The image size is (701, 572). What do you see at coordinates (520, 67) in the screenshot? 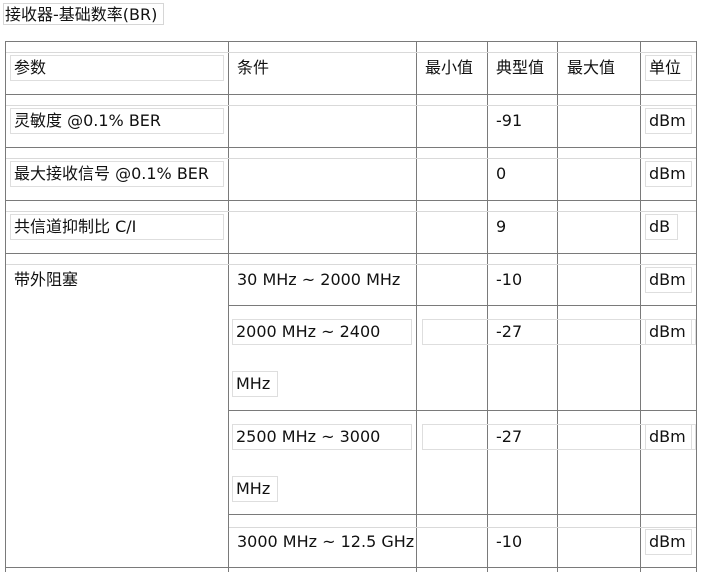
I see `header-typ: 典型值` at bounding box center [520, 67].